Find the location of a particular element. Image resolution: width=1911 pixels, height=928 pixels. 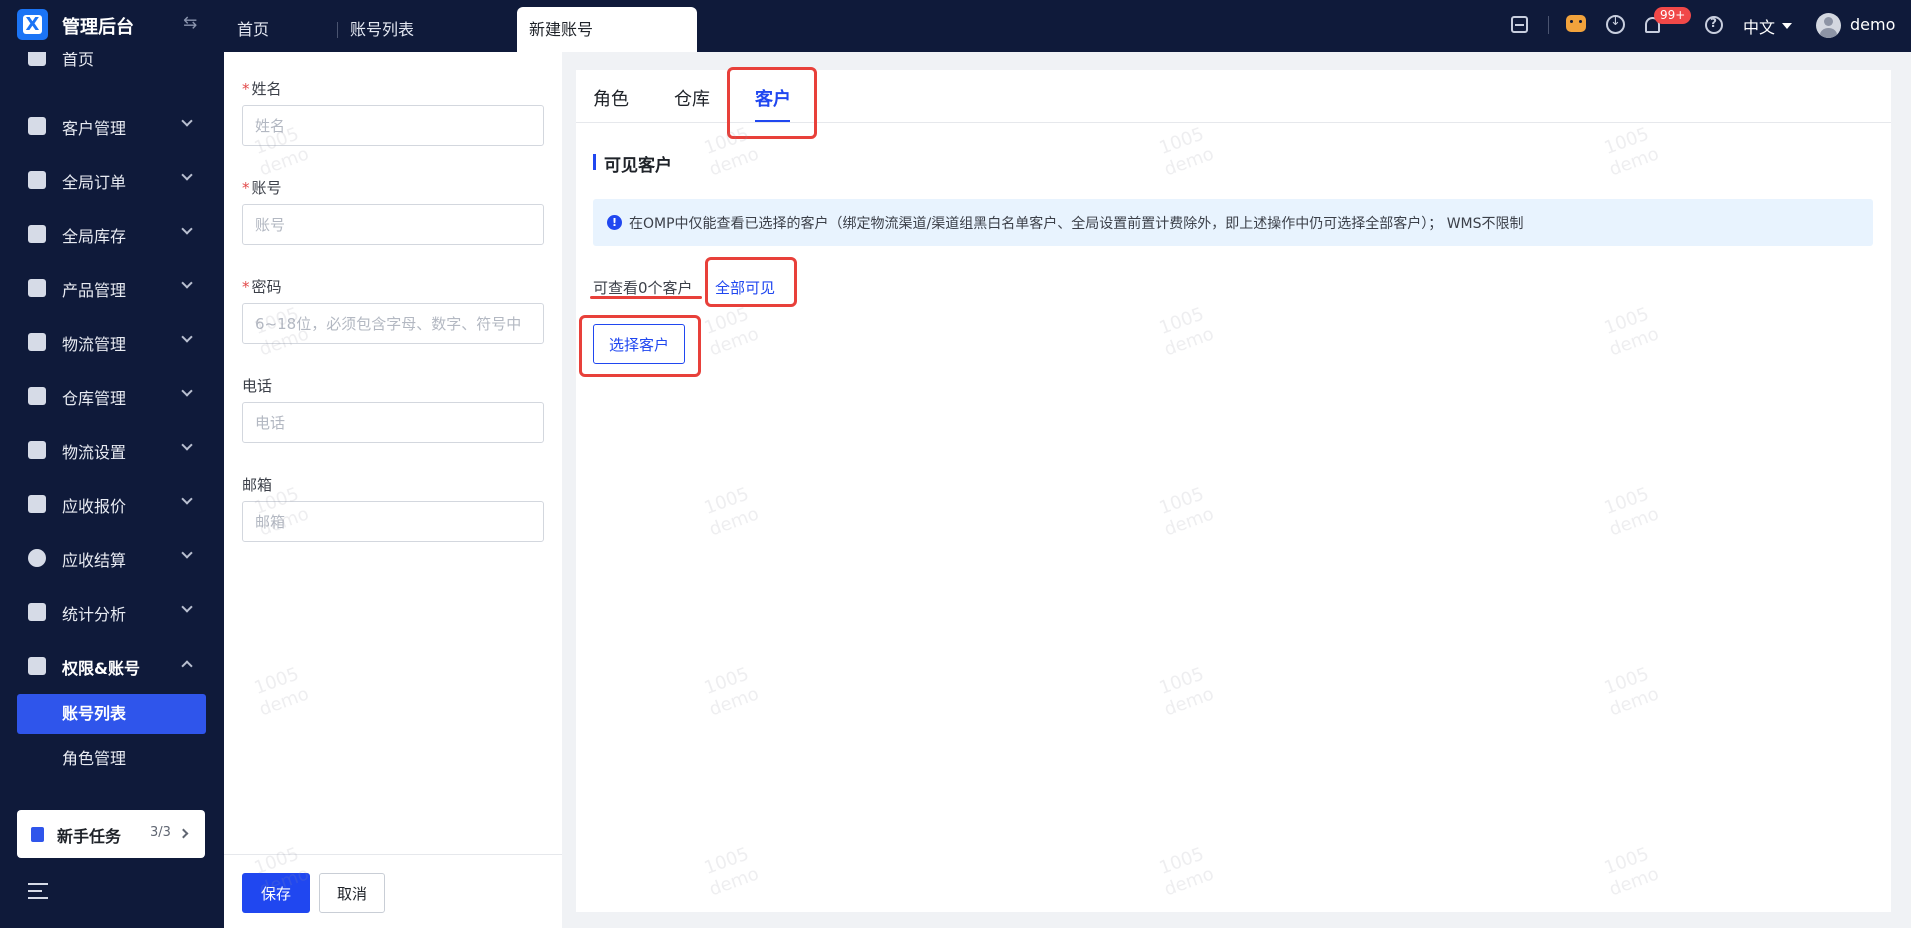

annotation-all-visible is located at coordinates (751, 282).